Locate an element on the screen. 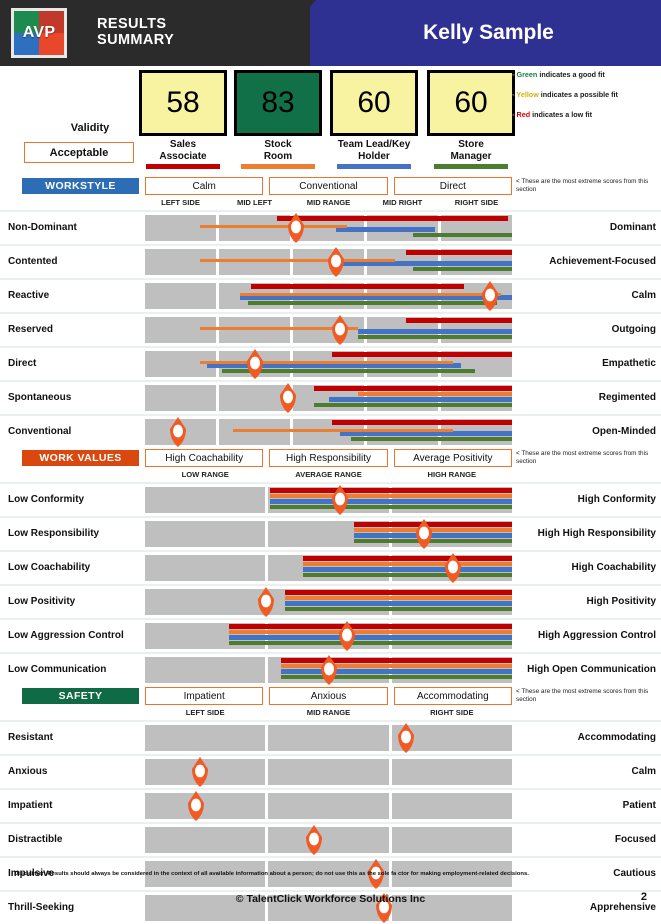 The width and height of the screenshot is (661, 924). trait-label-right: Calm is located at coordinates (643, 296).